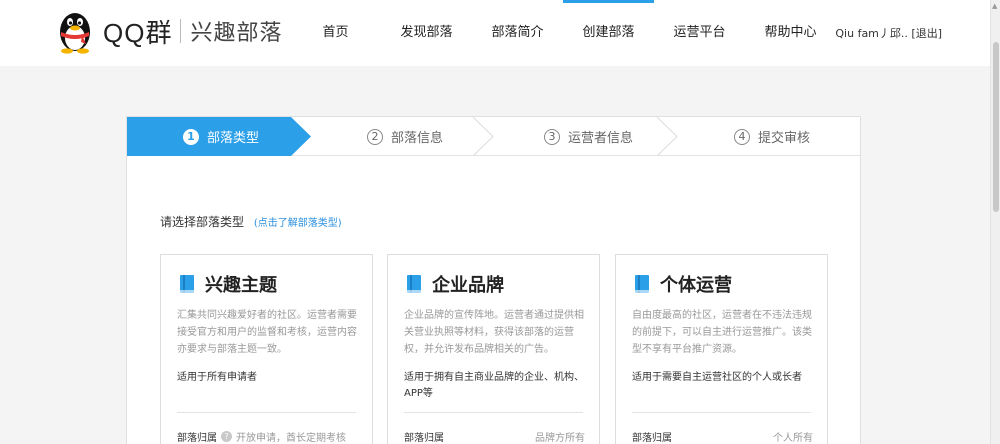  What do you see at coordinates (493, 136) in the screenshot?
I see `step-indicator: 1 部落类型 2 部落信息 3 运营者信息 4 提交审核` at bounding box center [493, 136].